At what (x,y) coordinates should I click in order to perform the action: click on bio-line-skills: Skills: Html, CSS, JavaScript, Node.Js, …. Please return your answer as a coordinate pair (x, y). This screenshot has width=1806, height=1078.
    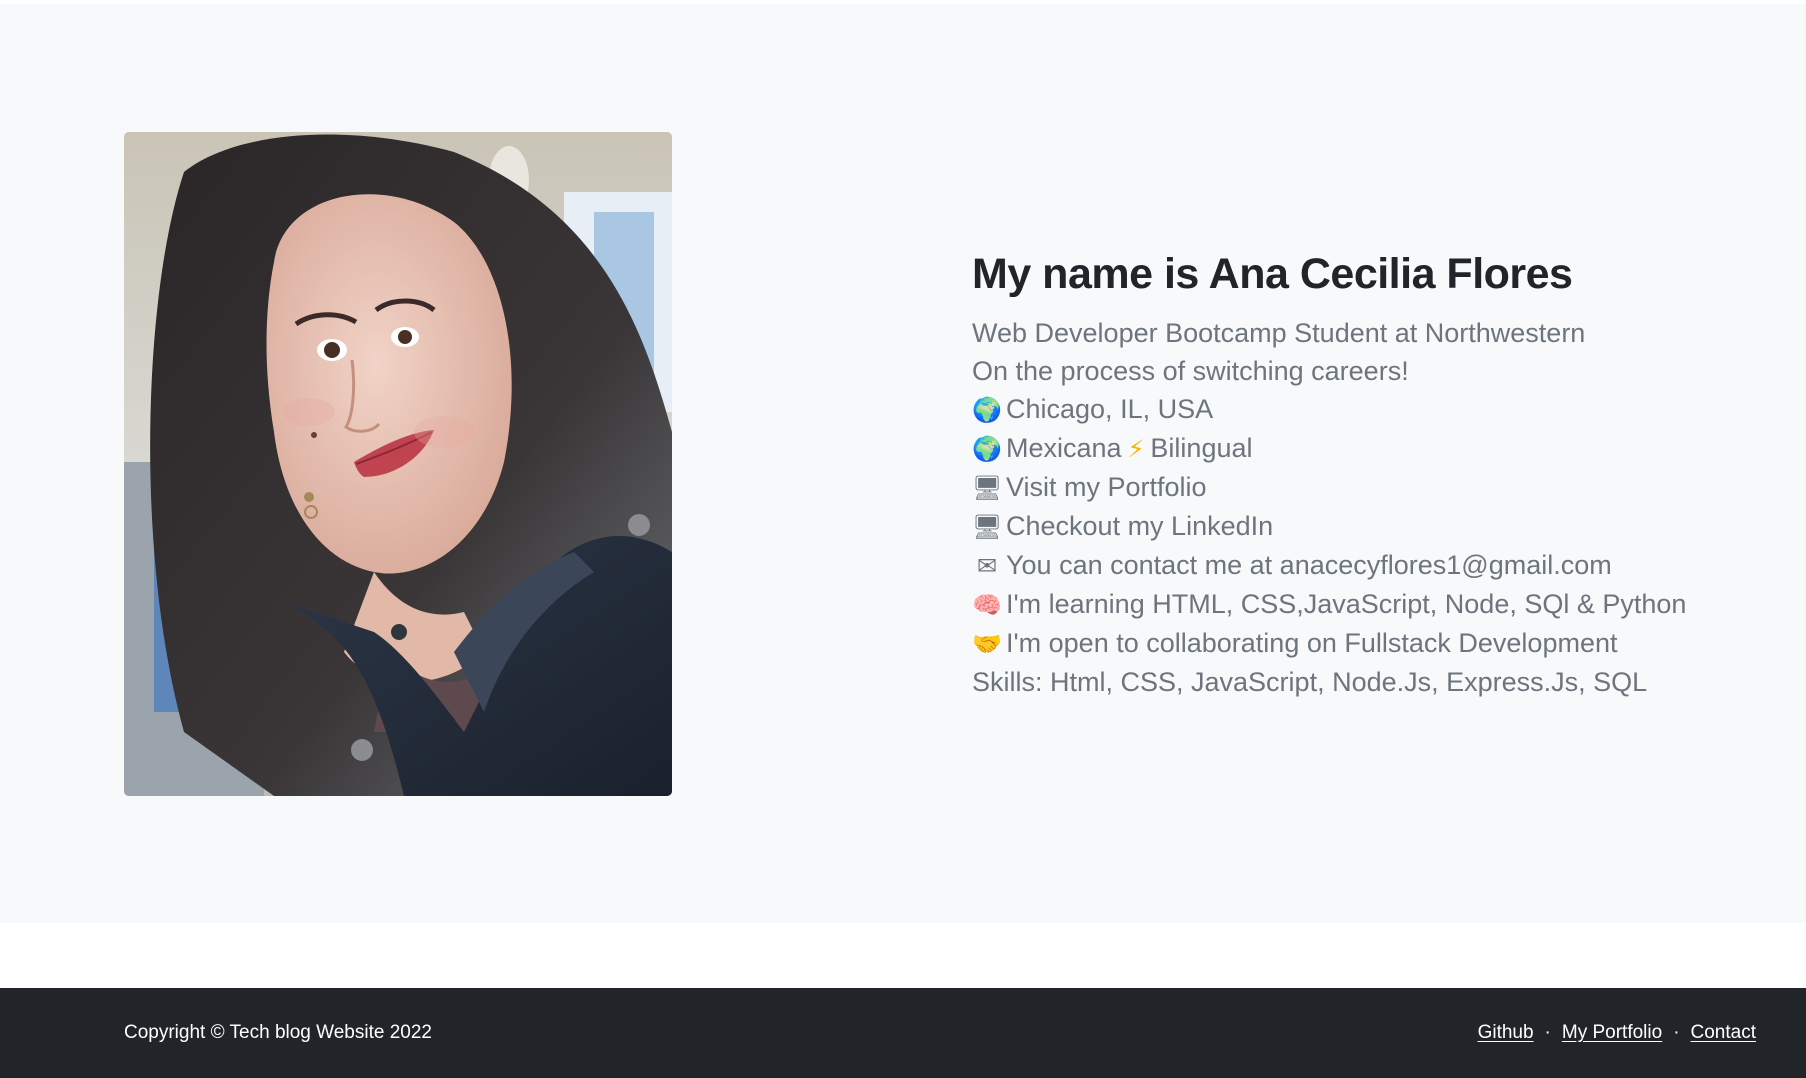
    Looking at the image, I should click on (1362, 682).